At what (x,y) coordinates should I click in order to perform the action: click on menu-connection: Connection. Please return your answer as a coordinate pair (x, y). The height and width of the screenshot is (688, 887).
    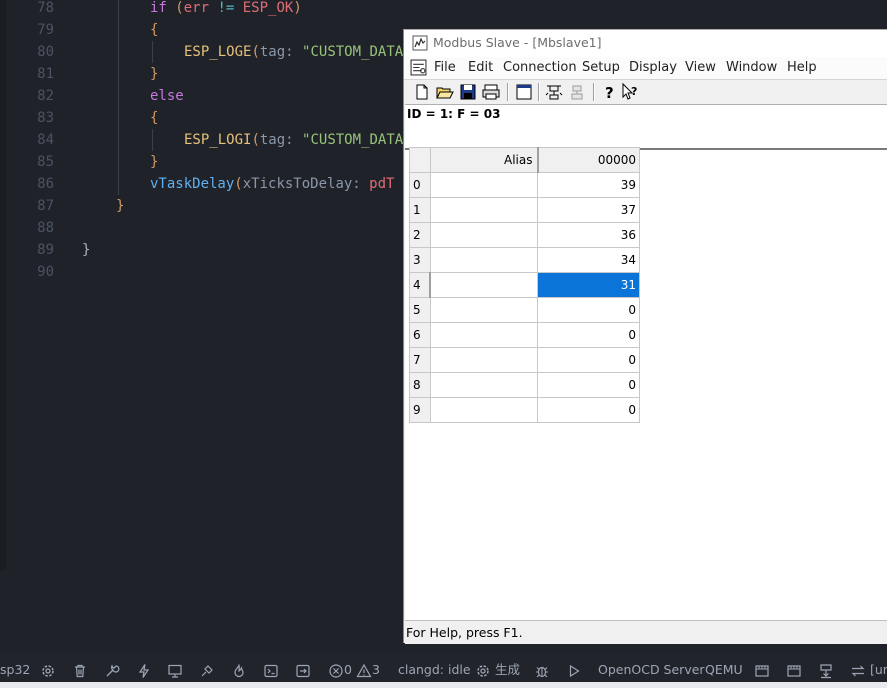
    Looking at the image, I should click on (540, 67).